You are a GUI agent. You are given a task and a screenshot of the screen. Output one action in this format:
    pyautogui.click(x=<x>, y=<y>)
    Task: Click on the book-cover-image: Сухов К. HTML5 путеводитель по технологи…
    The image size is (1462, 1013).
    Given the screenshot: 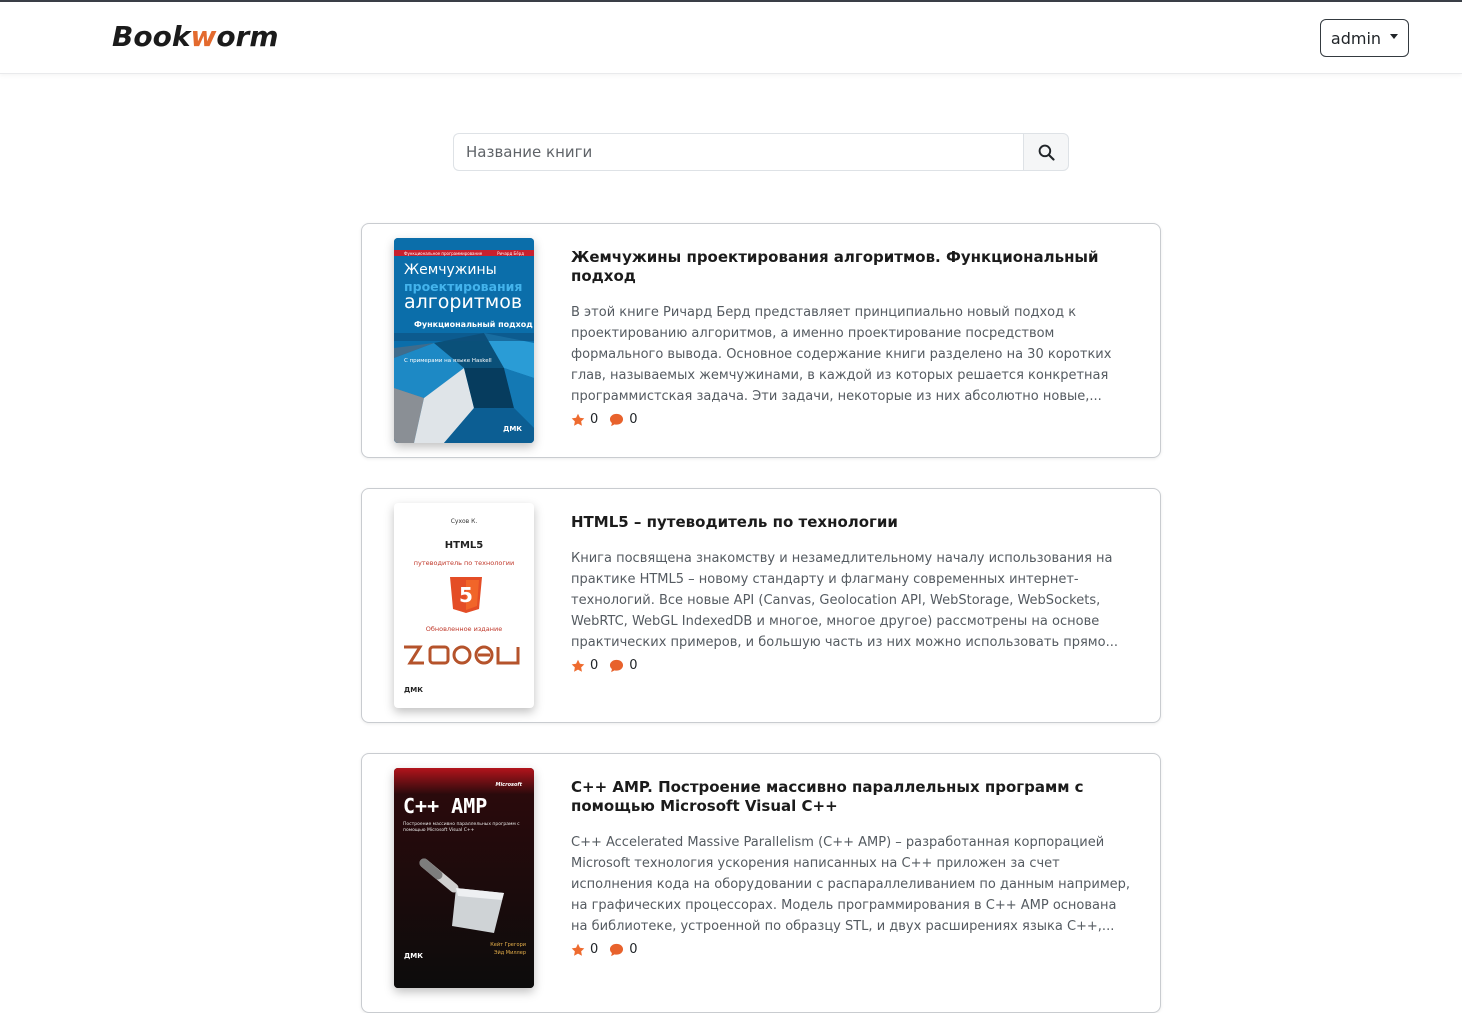 What is the action you would take?
    pyautogui.click(x=464, y=605)
    